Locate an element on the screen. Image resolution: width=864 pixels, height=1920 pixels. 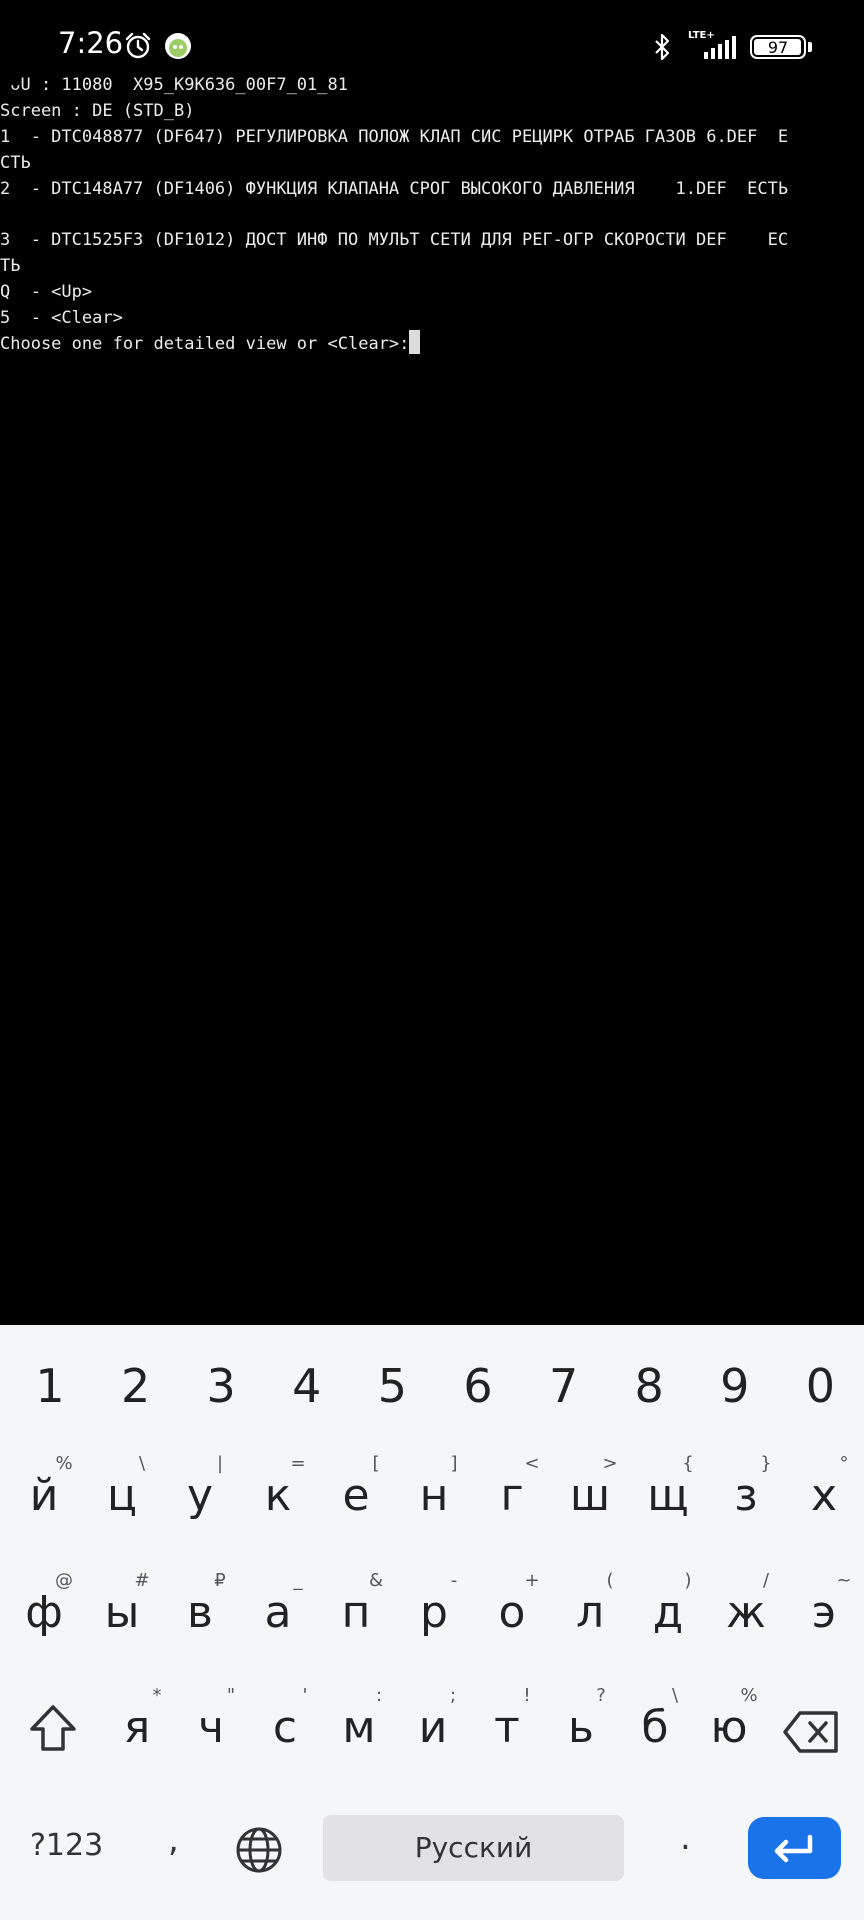
terminal-line-screen: Screen : DE (STD_B) is located at coordinates (97, 111).